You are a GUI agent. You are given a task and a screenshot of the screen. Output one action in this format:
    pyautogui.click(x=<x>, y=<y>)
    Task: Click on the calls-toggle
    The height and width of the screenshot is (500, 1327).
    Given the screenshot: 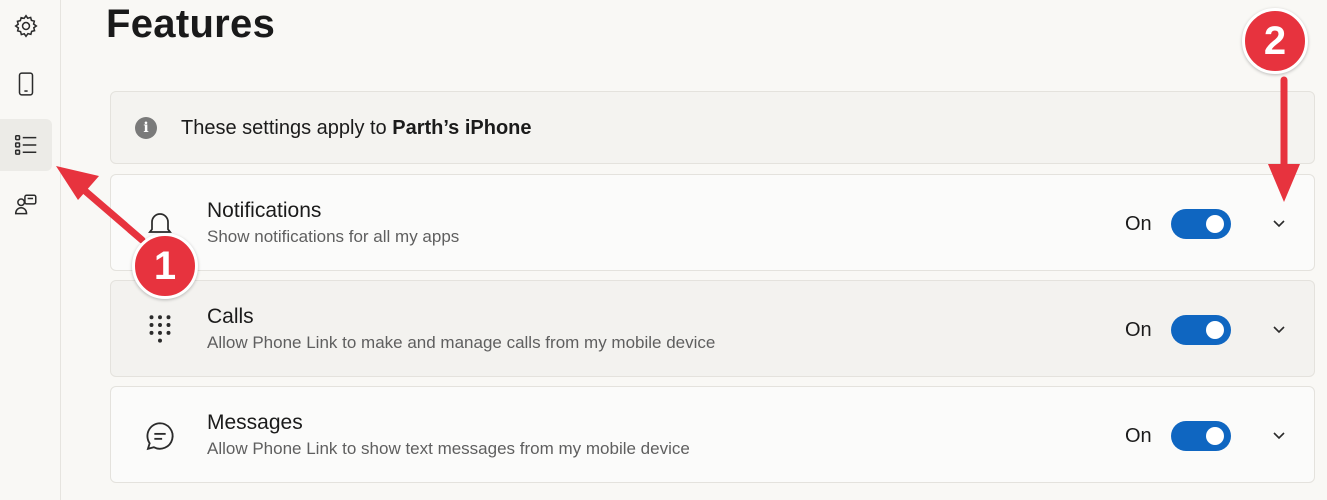 What is the action you would take?
    pyautogui.click(x=1201, y=330)
    